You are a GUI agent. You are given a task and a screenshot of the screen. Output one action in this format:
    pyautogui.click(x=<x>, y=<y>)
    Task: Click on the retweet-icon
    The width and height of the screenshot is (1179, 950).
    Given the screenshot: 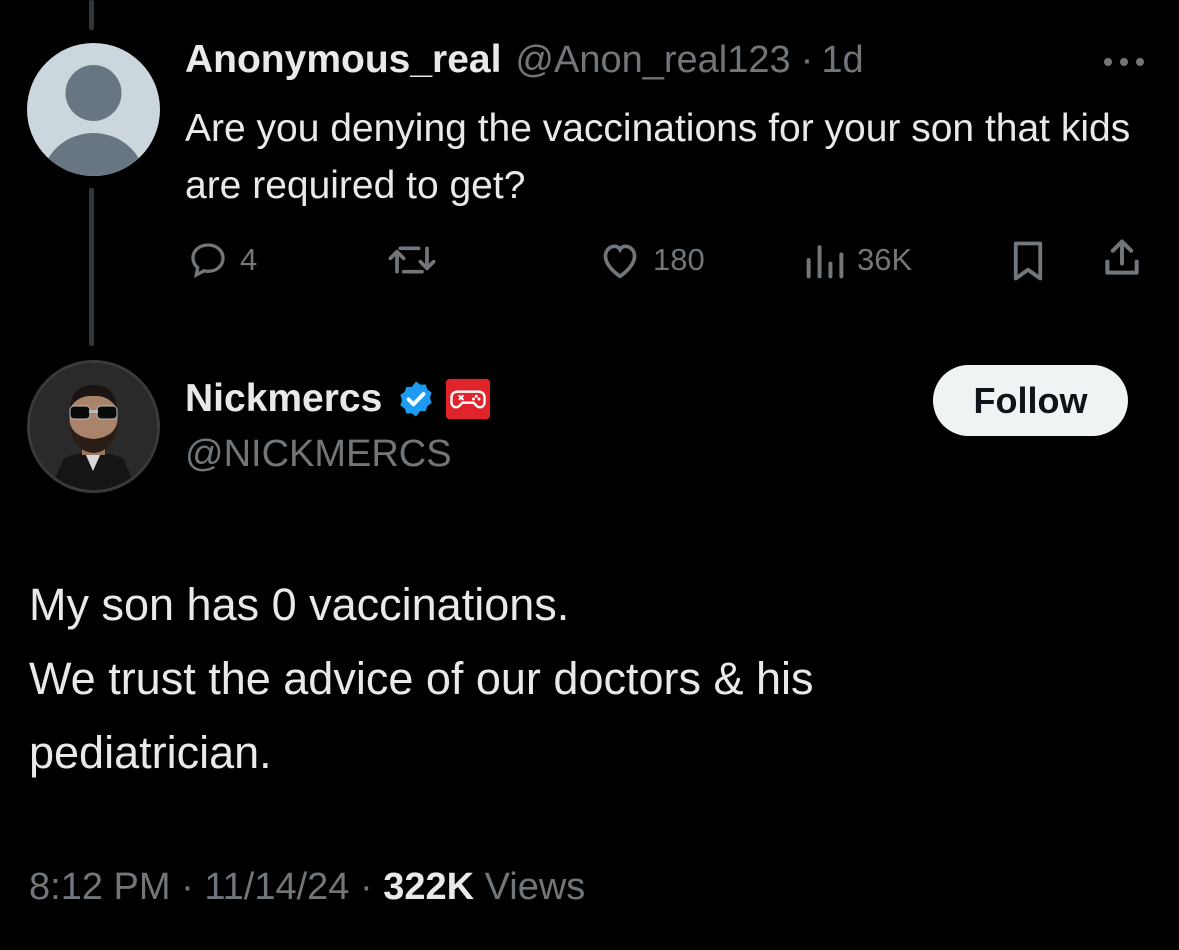 What is the action you would take?
    pyautogui.click(x=412, y=260)
    